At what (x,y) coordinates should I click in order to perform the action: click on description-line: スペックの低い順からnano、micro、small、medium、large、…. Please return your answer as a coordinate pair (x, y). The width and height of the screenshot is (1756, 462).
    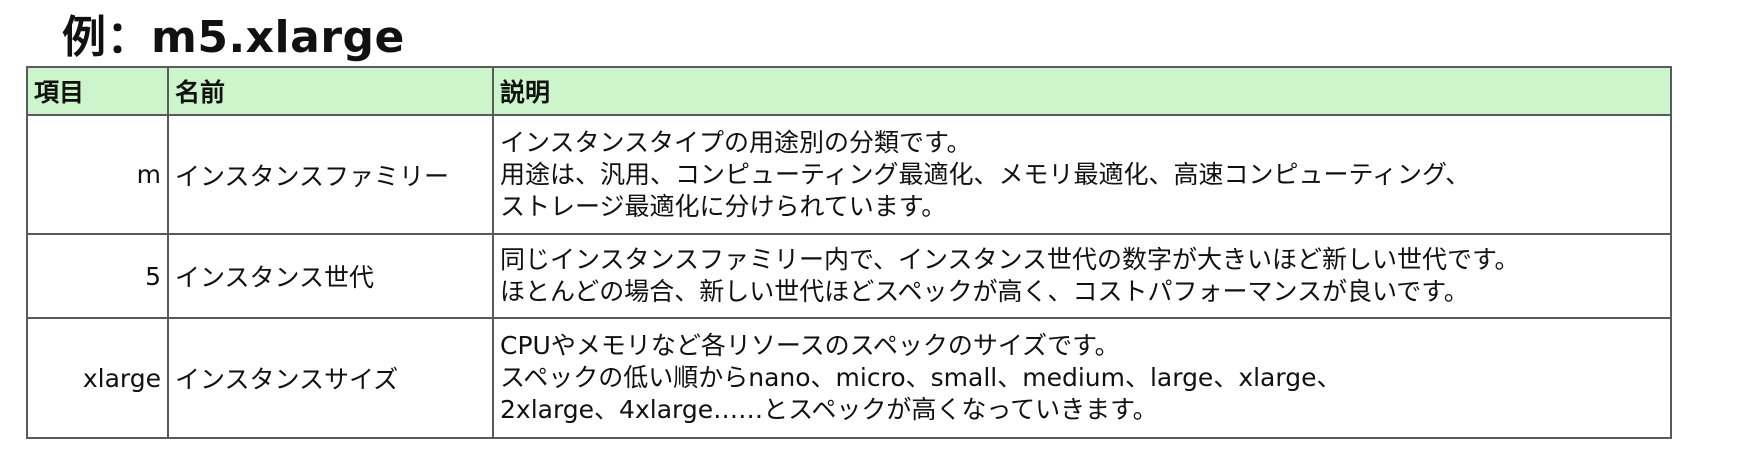
    Looking at the image, I should click on (921, 377).